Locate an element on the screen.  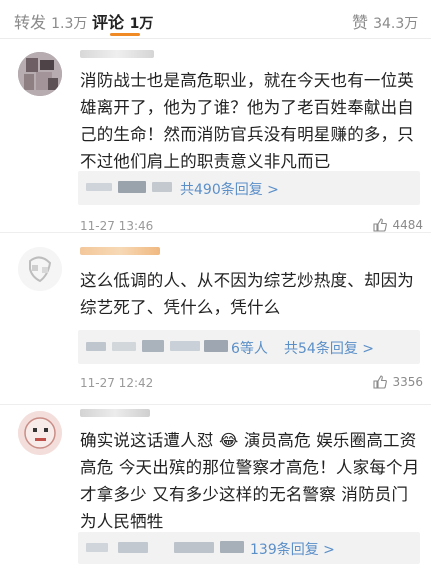
tab-comment: 评论 1万 is located at coordinates (122, 21).